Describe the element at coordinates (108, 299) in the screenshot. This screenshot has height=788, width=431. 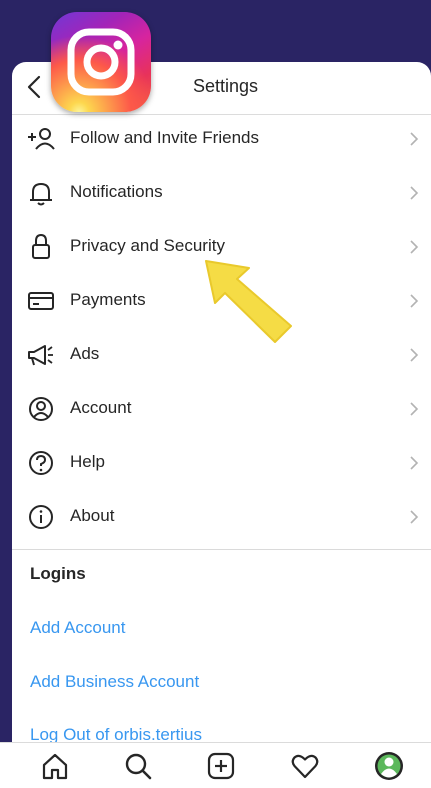
I see `menu-item-label: Payments` at that location.